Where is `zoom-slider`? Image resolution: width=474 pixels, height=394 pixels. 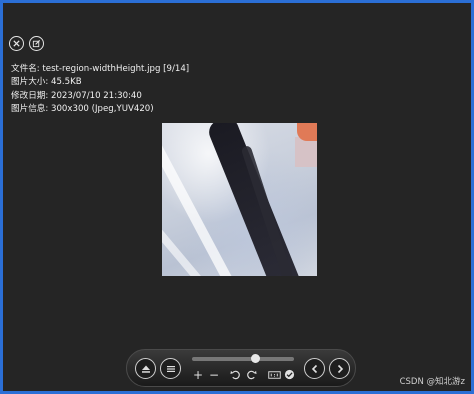 zoom-slider is located at coordinates (243, 358).